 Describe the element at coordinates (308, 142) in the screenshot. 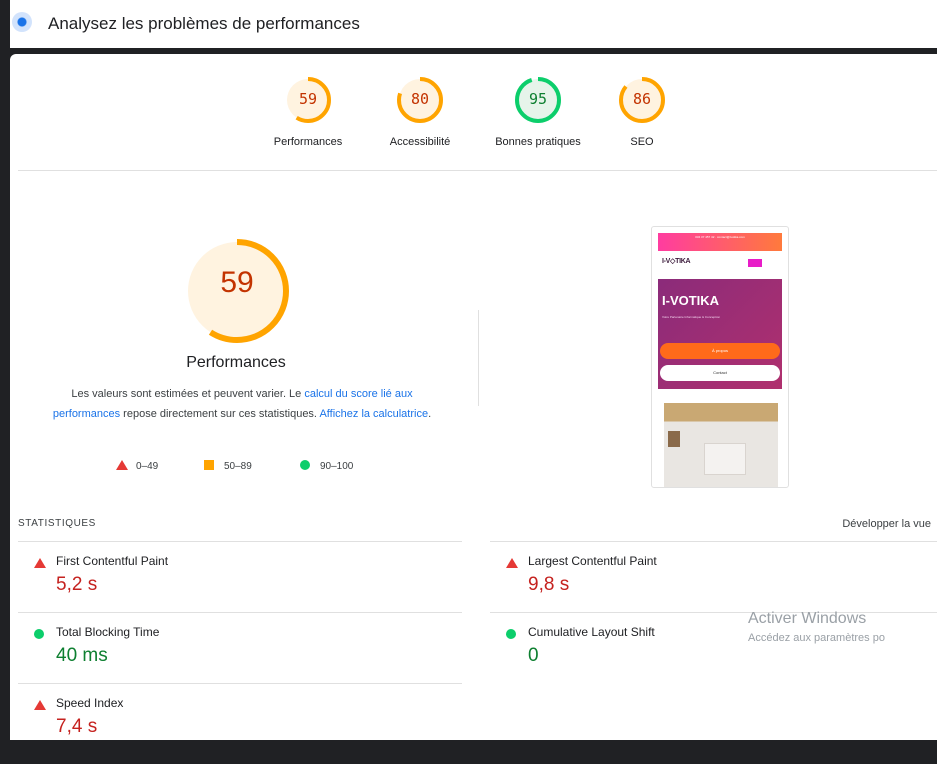

I see `gauge-label: Performances` at that location.